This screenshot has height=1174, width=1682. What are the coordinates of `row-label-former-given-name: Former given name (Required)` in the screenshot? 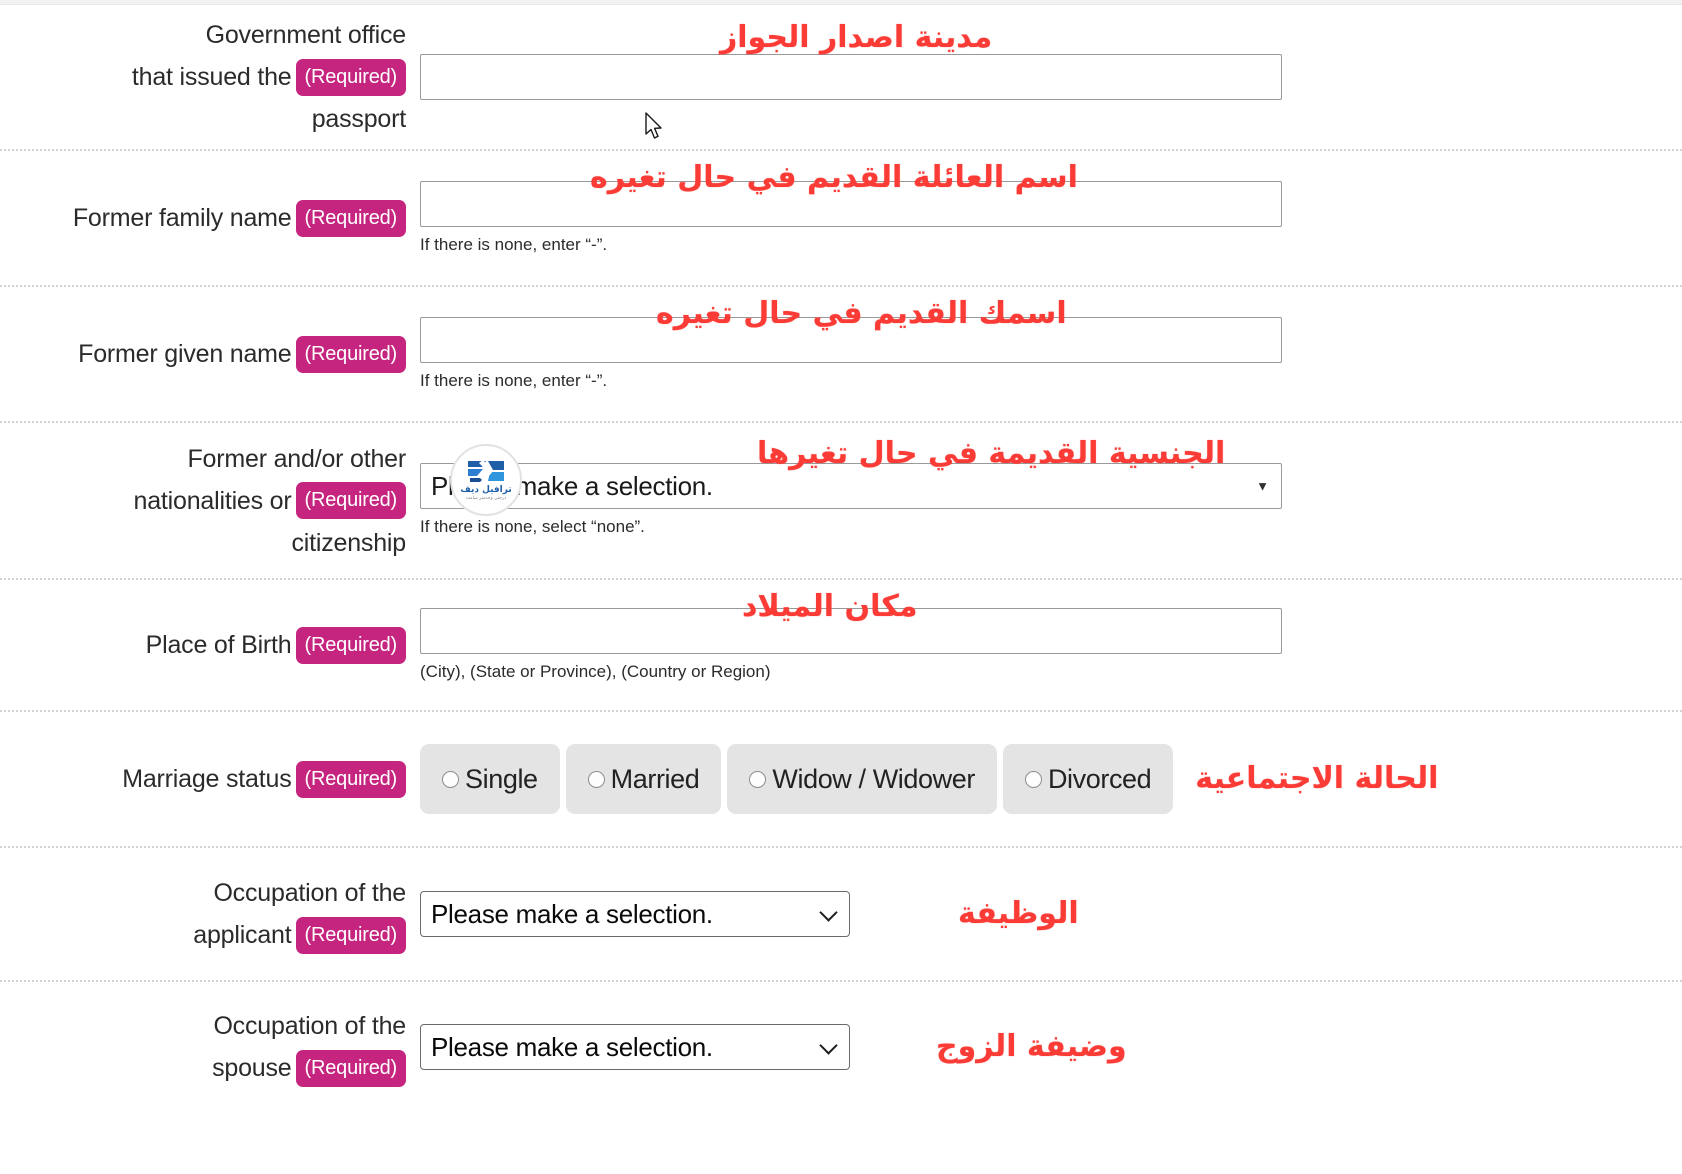 It's located at (210, 354).